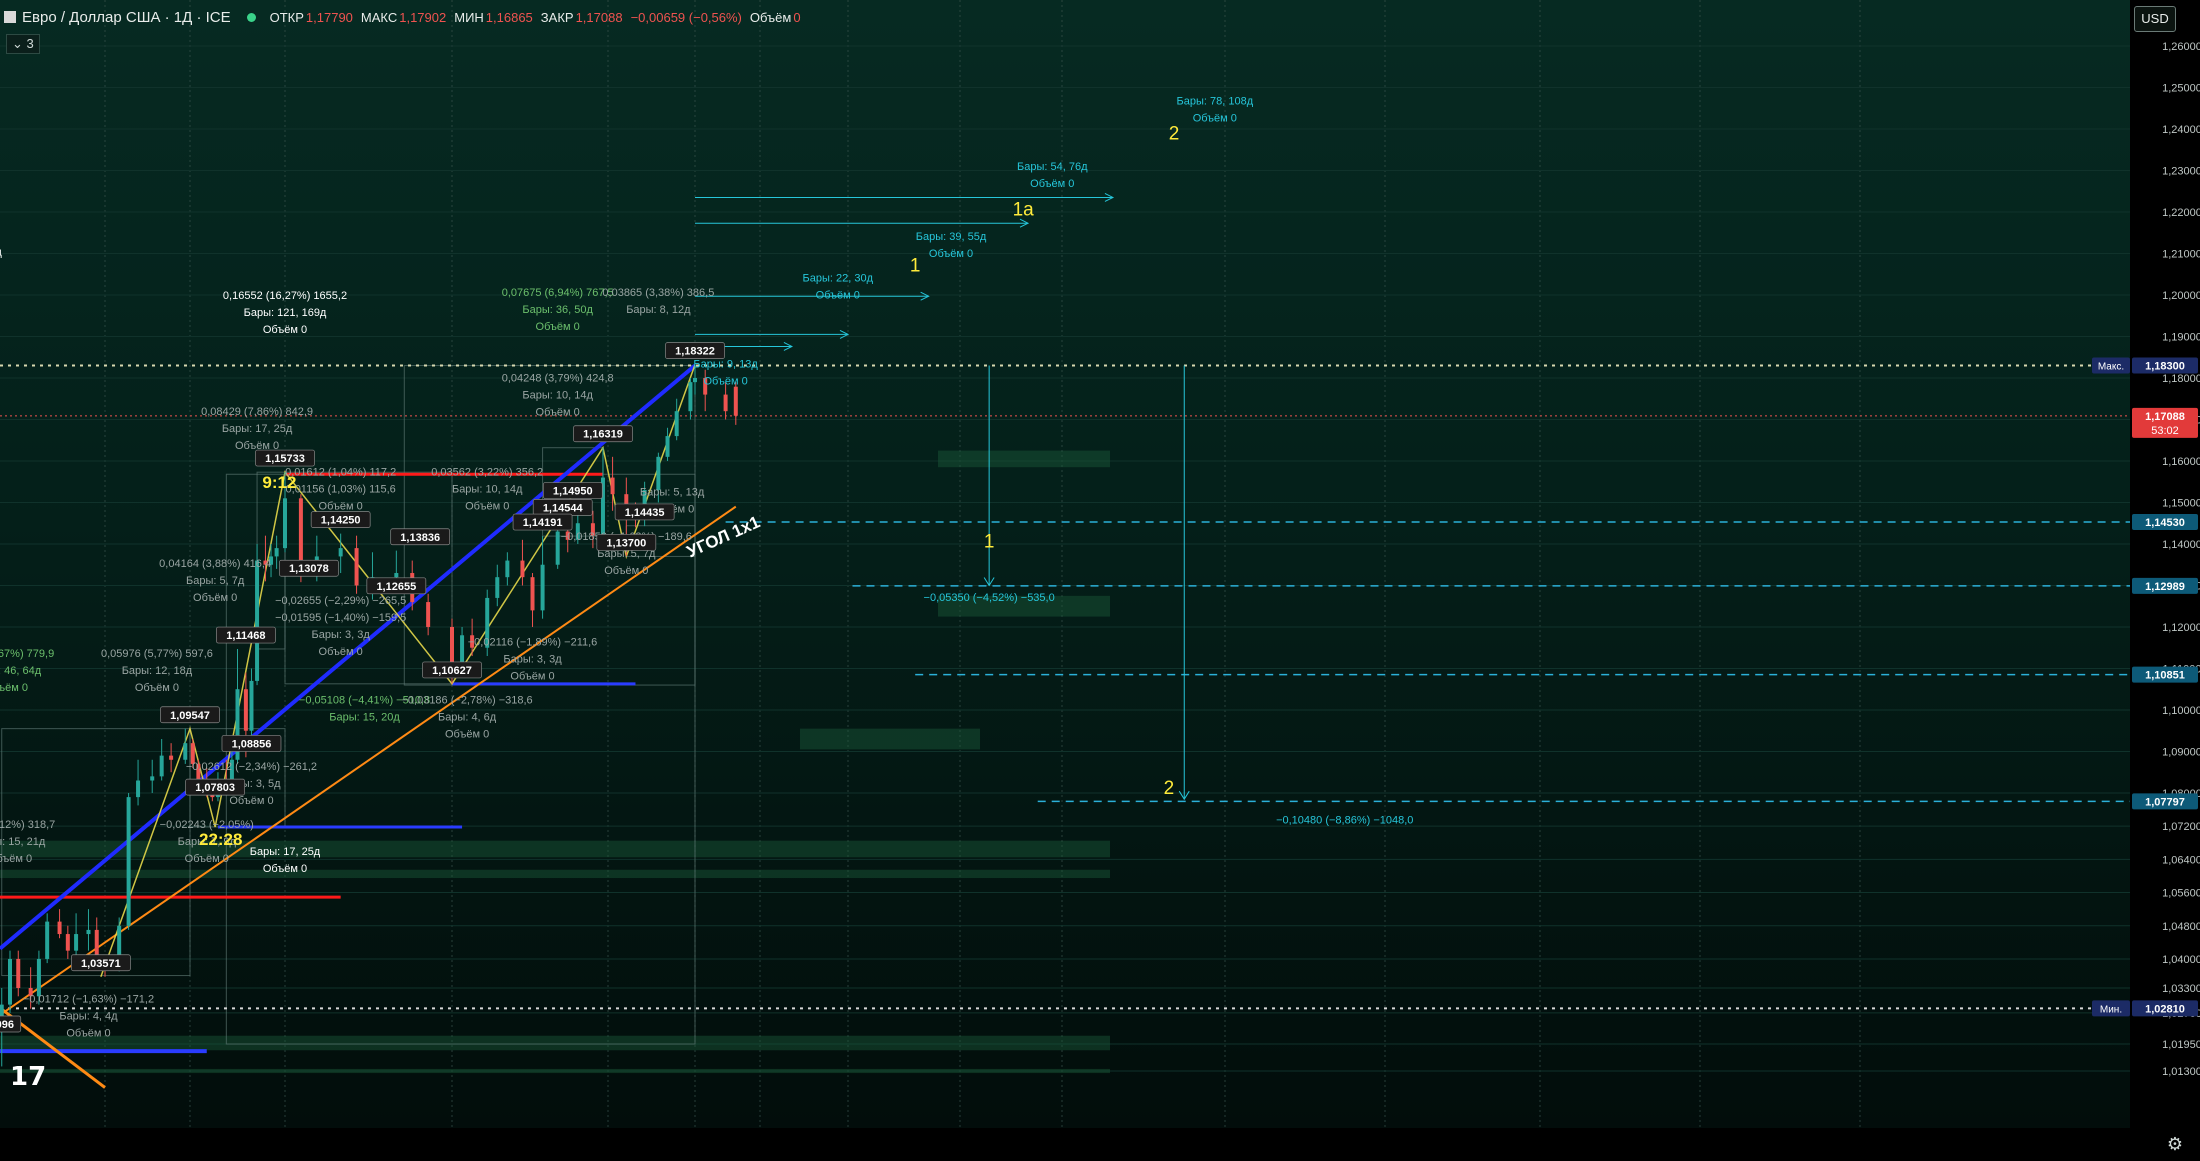 This screenshot has height=1161, width=2200. Describe the element at coordinates (725, 365) in the screenshot. I see `measure-label: Бары: 9, 13д` at that location.